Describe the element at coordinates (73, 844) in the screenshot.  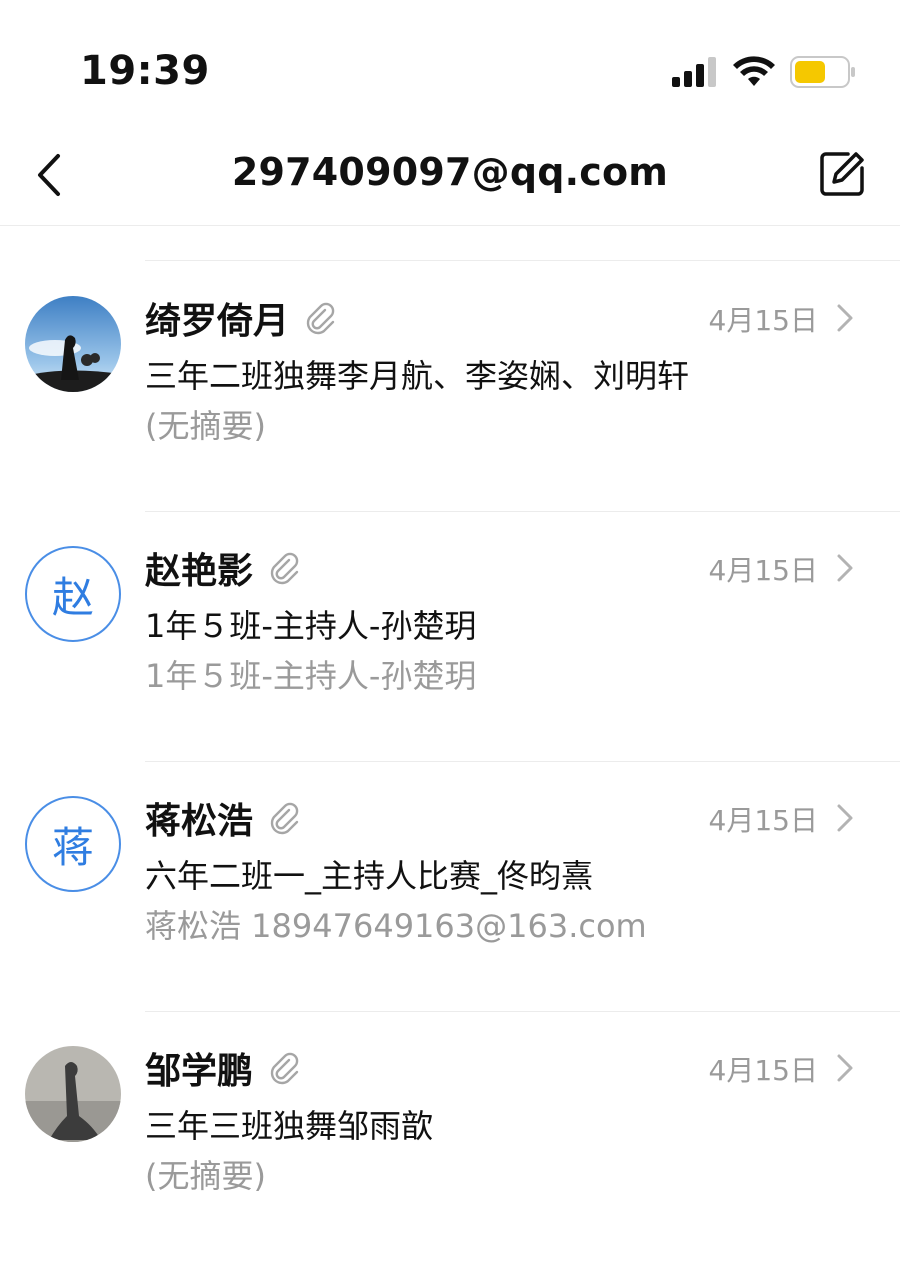
I see `avatar: 蒋` at that location.